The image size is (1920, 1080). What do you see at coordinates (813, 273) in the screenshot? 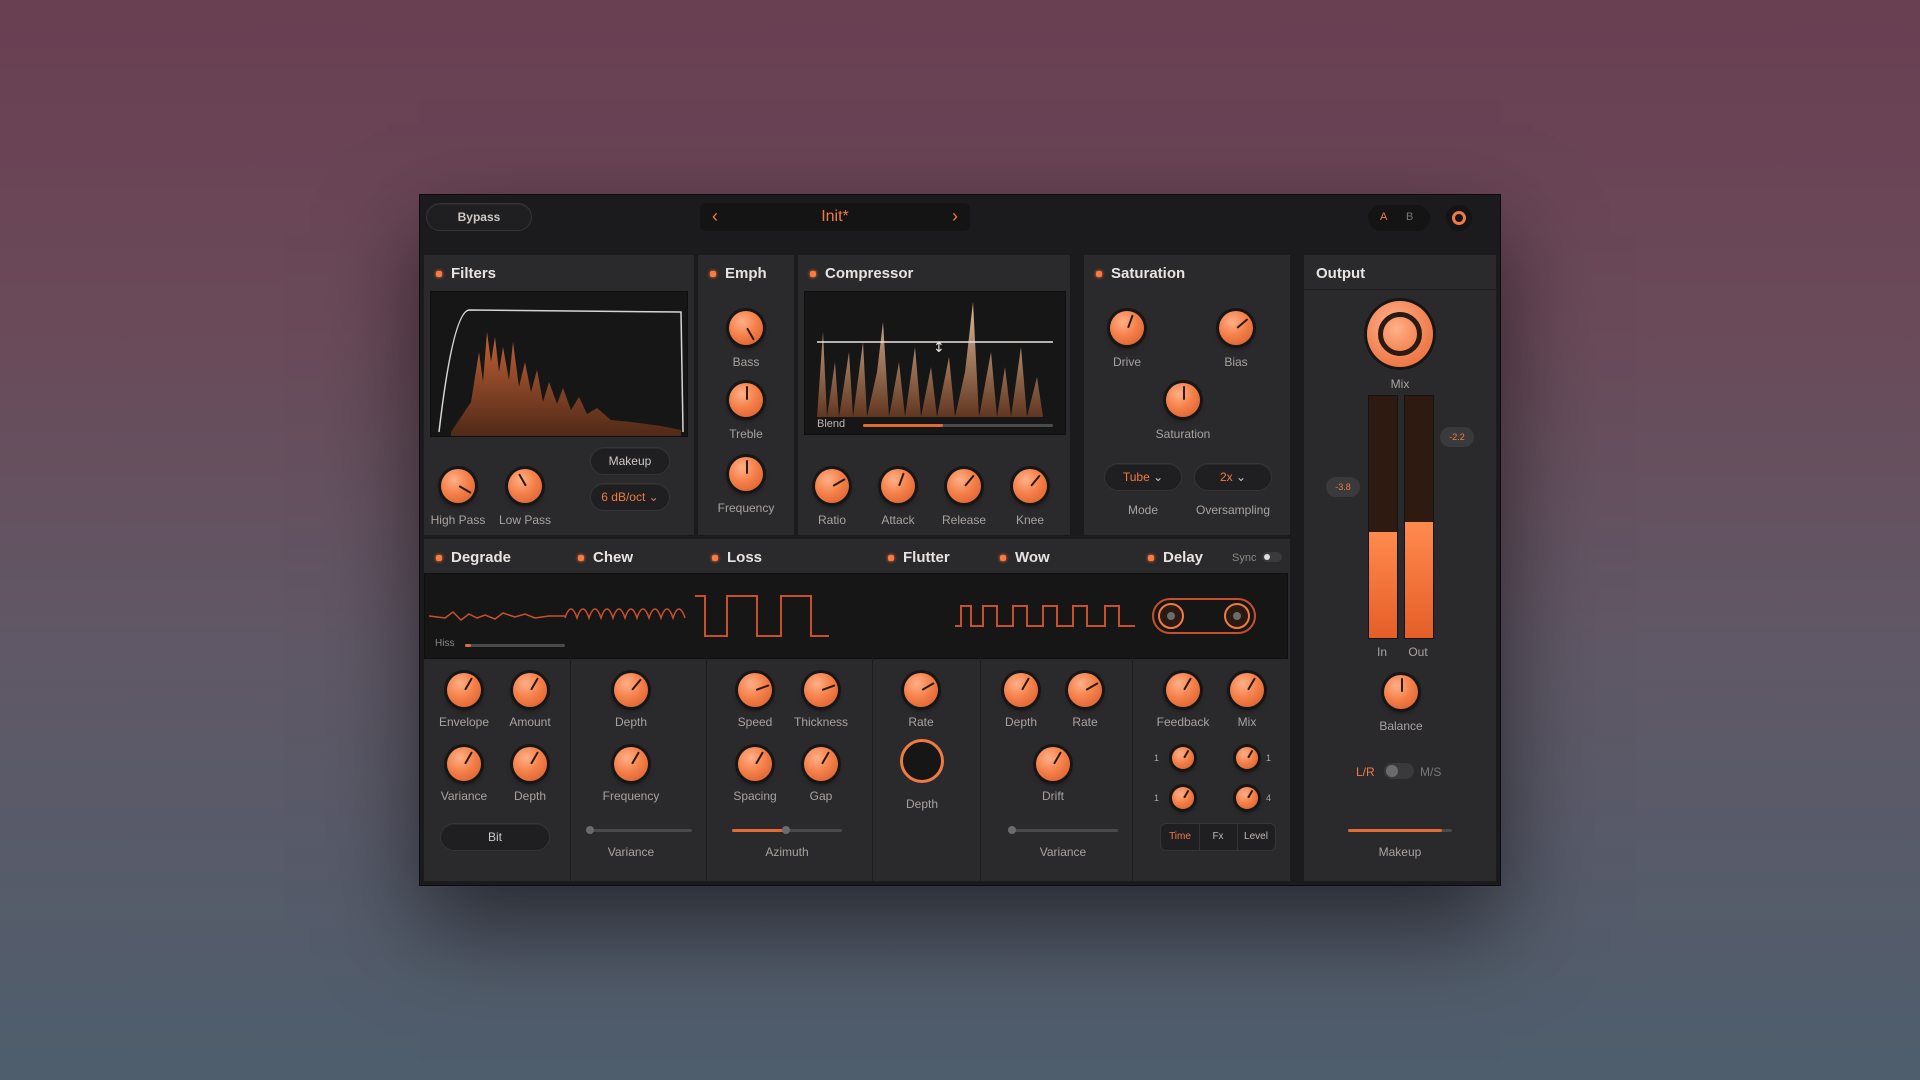
I see `compressor-led-icon` at bounding box center [813, 273].